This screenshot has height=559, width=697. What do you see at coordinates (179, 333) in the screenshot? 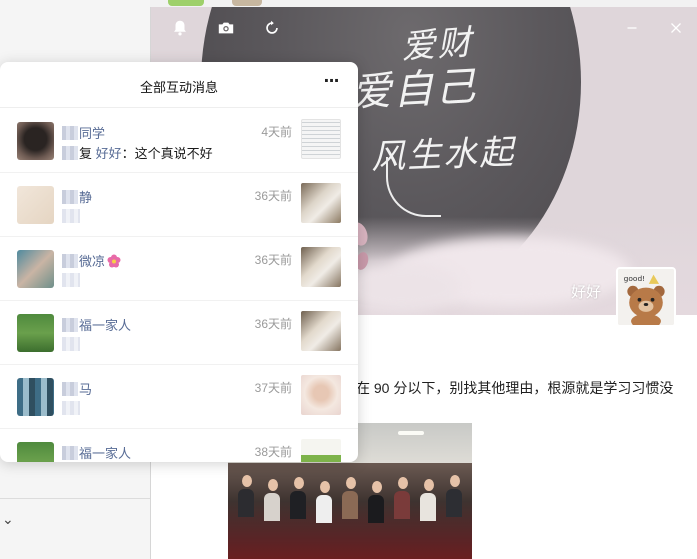
I see `notification-item: 福一家人 36天前` at bounding box center [179, 333].